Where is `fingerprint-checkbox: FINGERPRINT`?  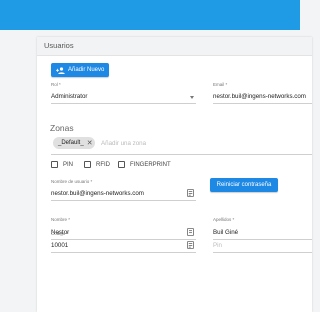
fingerprint-checkbox: FINGERPRINT is located at coordinates (144, 164).